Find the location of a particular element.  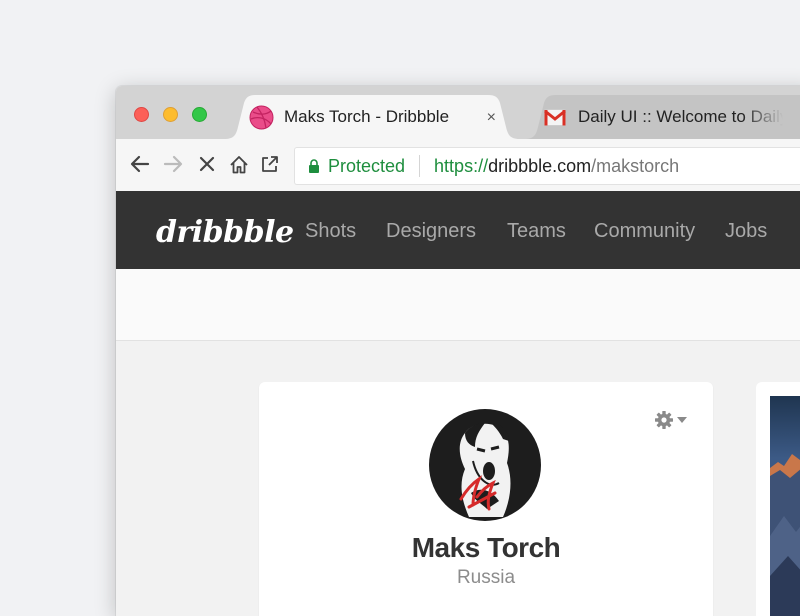

url-path: /makstorch is located at coordinates (635, 165).